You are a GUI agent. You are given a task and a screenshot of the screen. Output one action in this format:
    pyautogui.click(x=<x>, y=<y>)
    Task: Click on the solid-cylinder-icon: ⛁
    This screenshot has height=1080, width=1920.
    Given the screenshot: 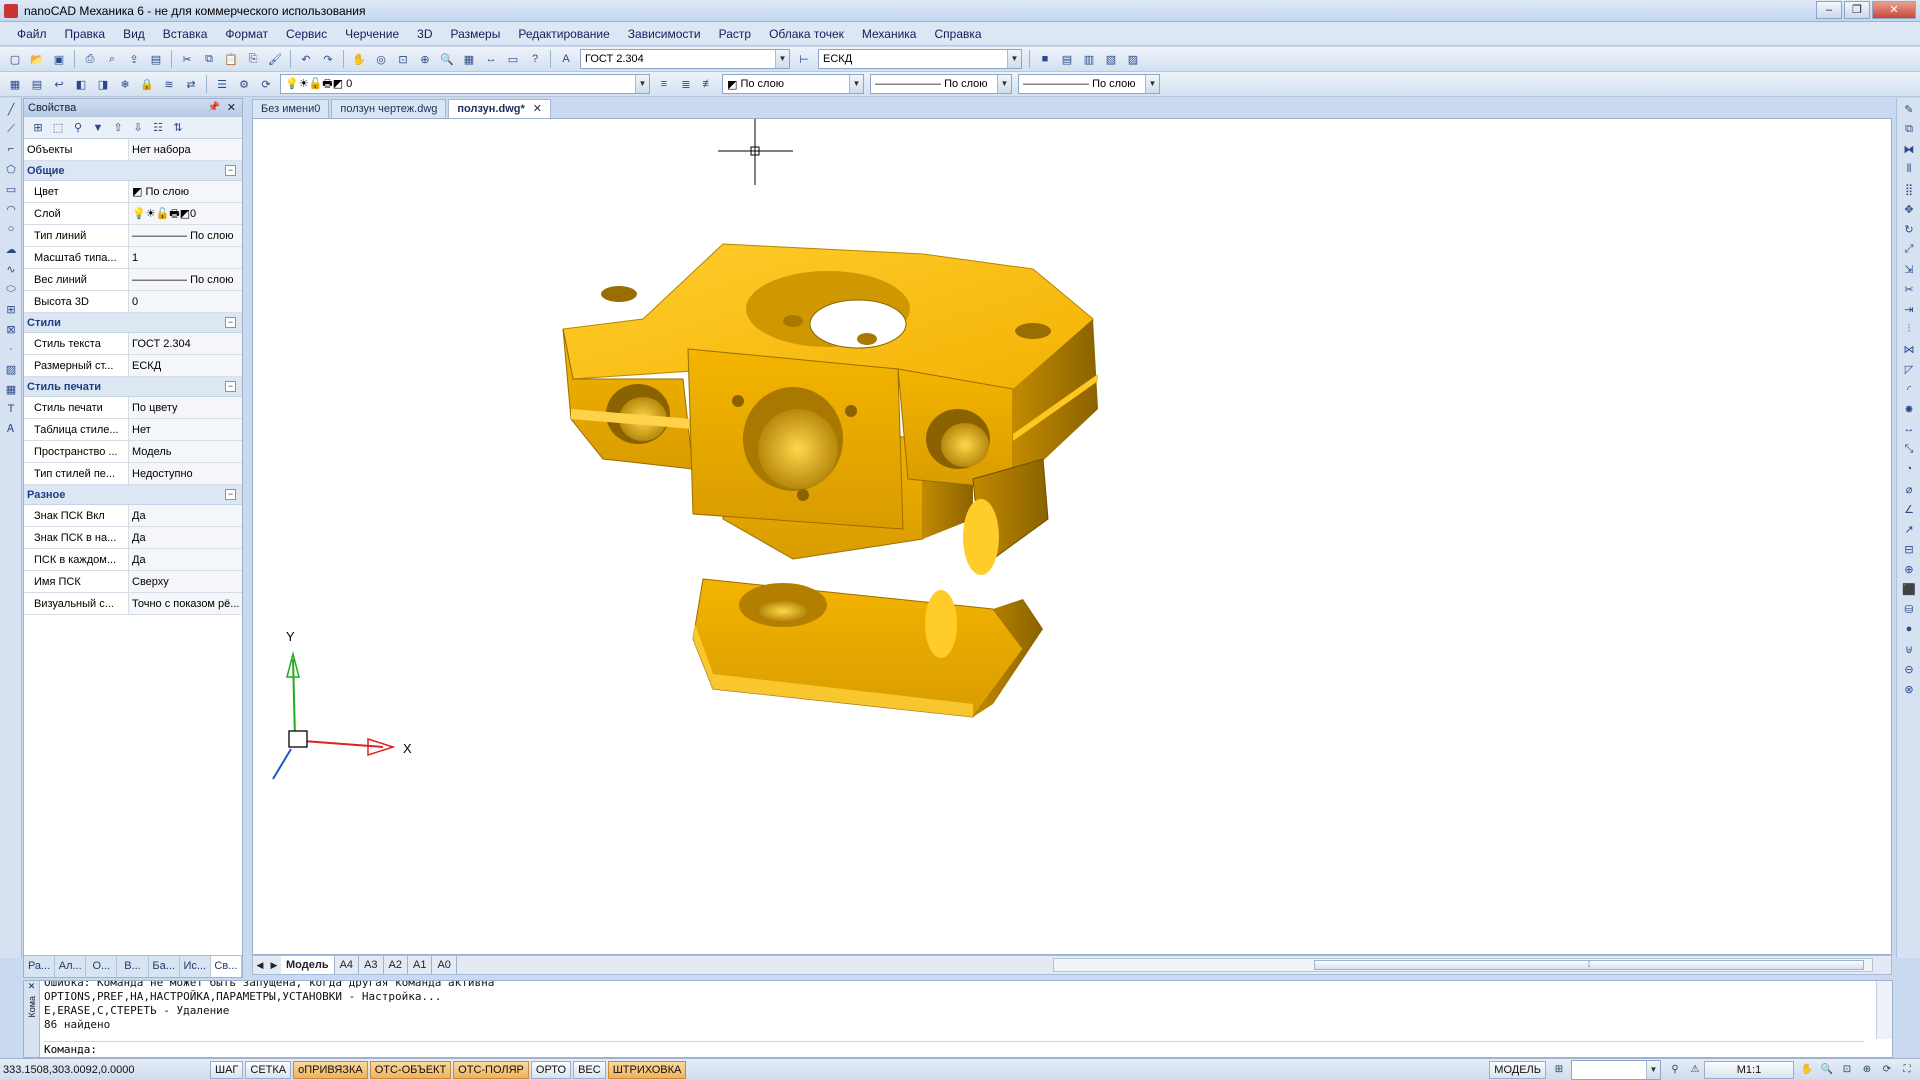 What is the action you would take?
    pyautogui.click(x=1909, y=609)
    